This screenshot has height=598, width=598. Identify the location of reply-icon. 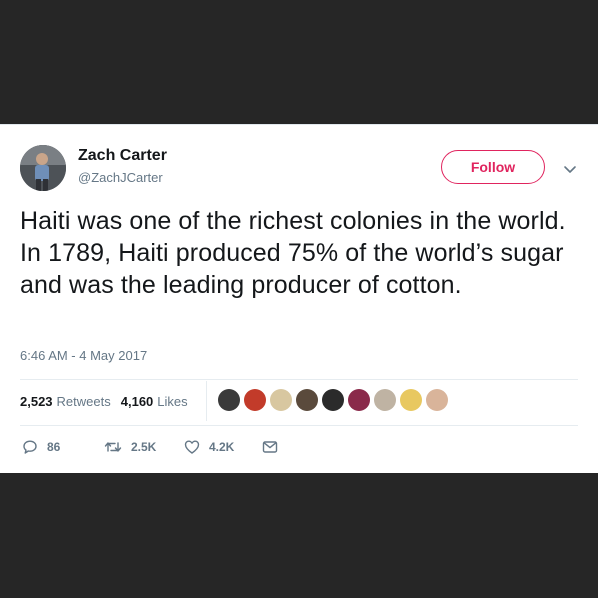
(30, 447).